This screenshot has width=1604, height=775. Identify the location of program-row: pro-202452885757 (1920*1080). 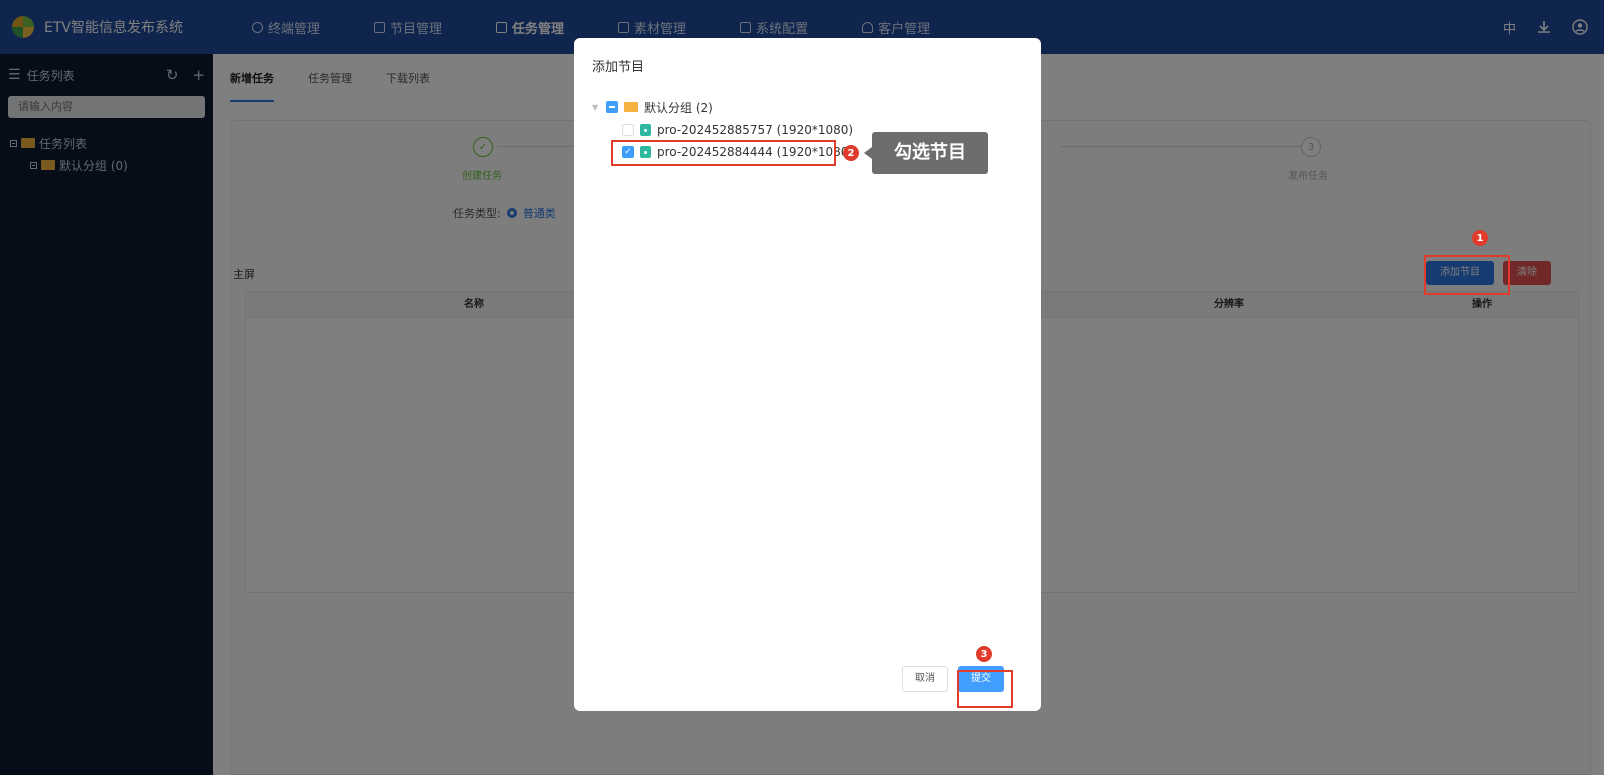
(737, 130).